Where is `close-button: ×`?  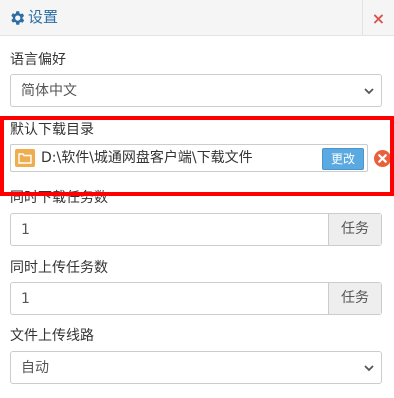
close-button: × is located at coordinates (378, 18).